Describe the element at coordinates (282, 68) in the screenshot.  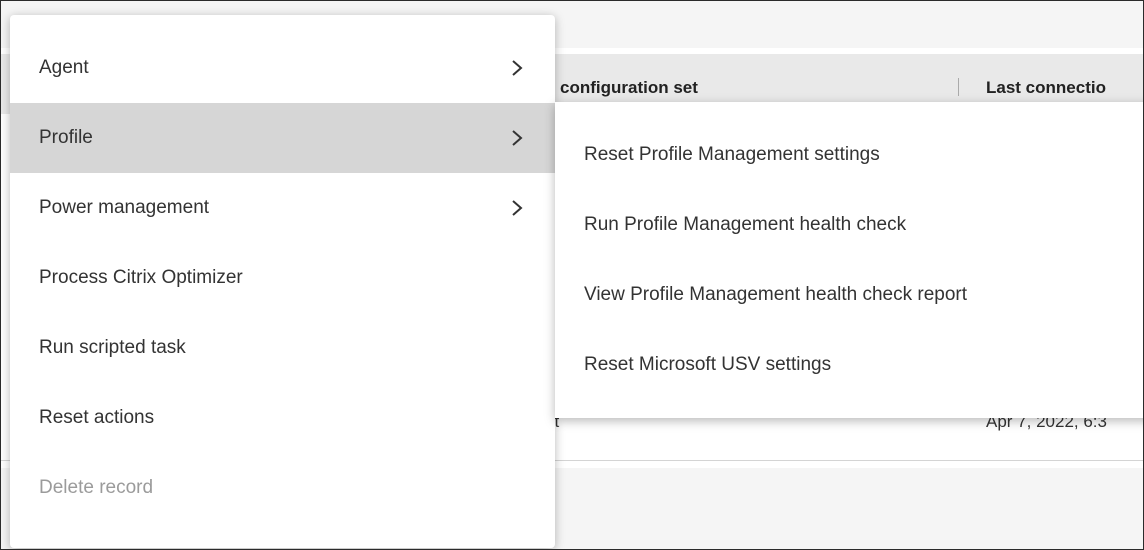
I see `menu-item-agent: Agent` at that location.